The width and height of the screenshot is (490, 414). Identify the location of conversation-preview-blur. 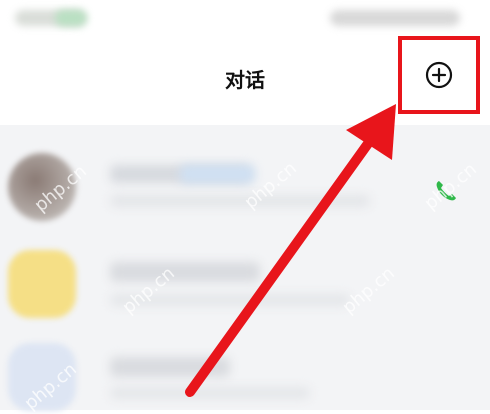
(210, 393).